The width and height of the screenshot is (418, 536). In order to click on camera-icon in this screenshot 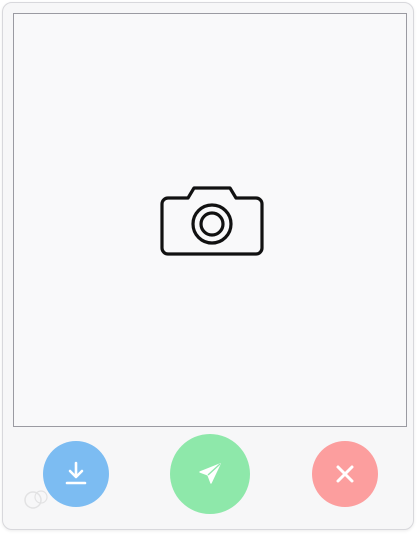, I will do `click(212, 221)`.